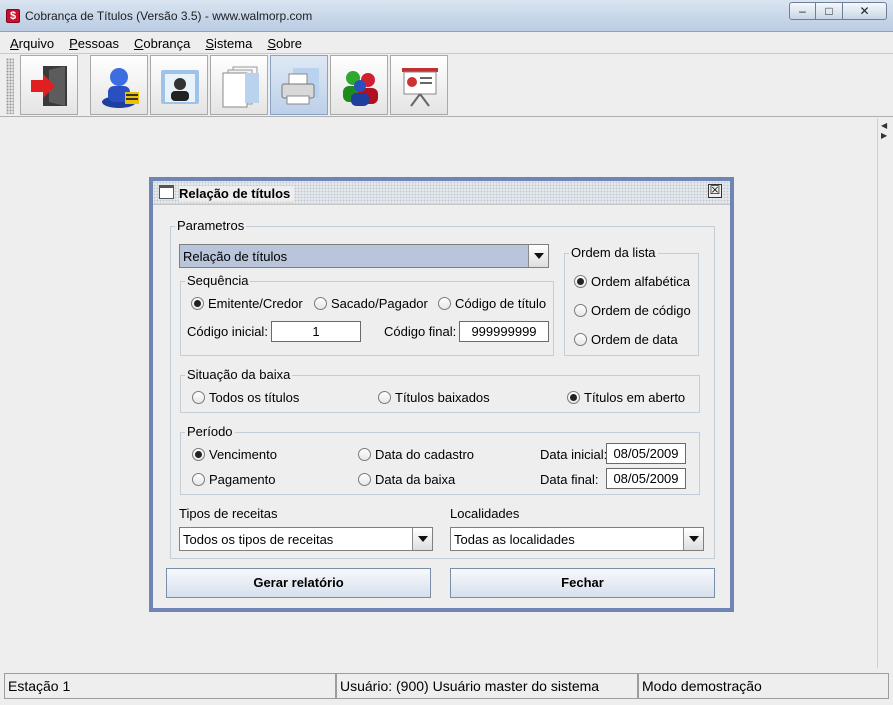  What do you see at coordinates (10, 86) in the screenshot?
I see `toolbar-grip` at bounding box center [10, 86].